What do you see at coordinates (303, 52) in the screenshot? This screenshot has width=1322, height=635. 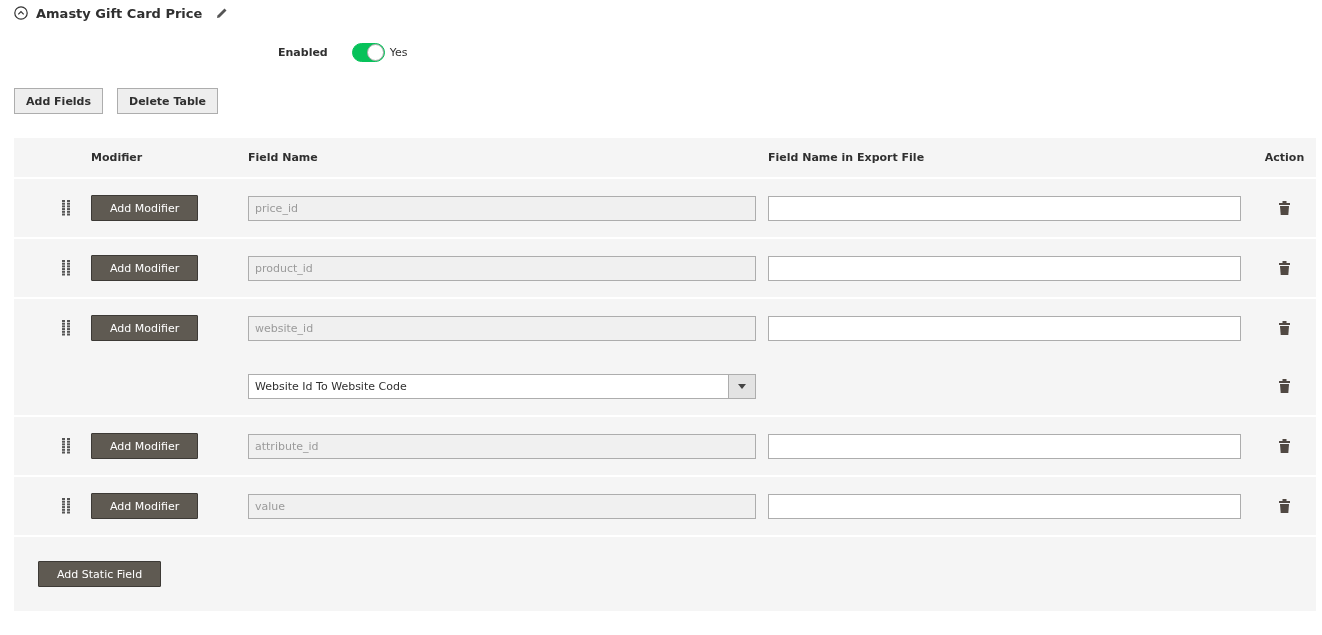 I see `enabled-label: Enabled` at bounding box center [303, 52].